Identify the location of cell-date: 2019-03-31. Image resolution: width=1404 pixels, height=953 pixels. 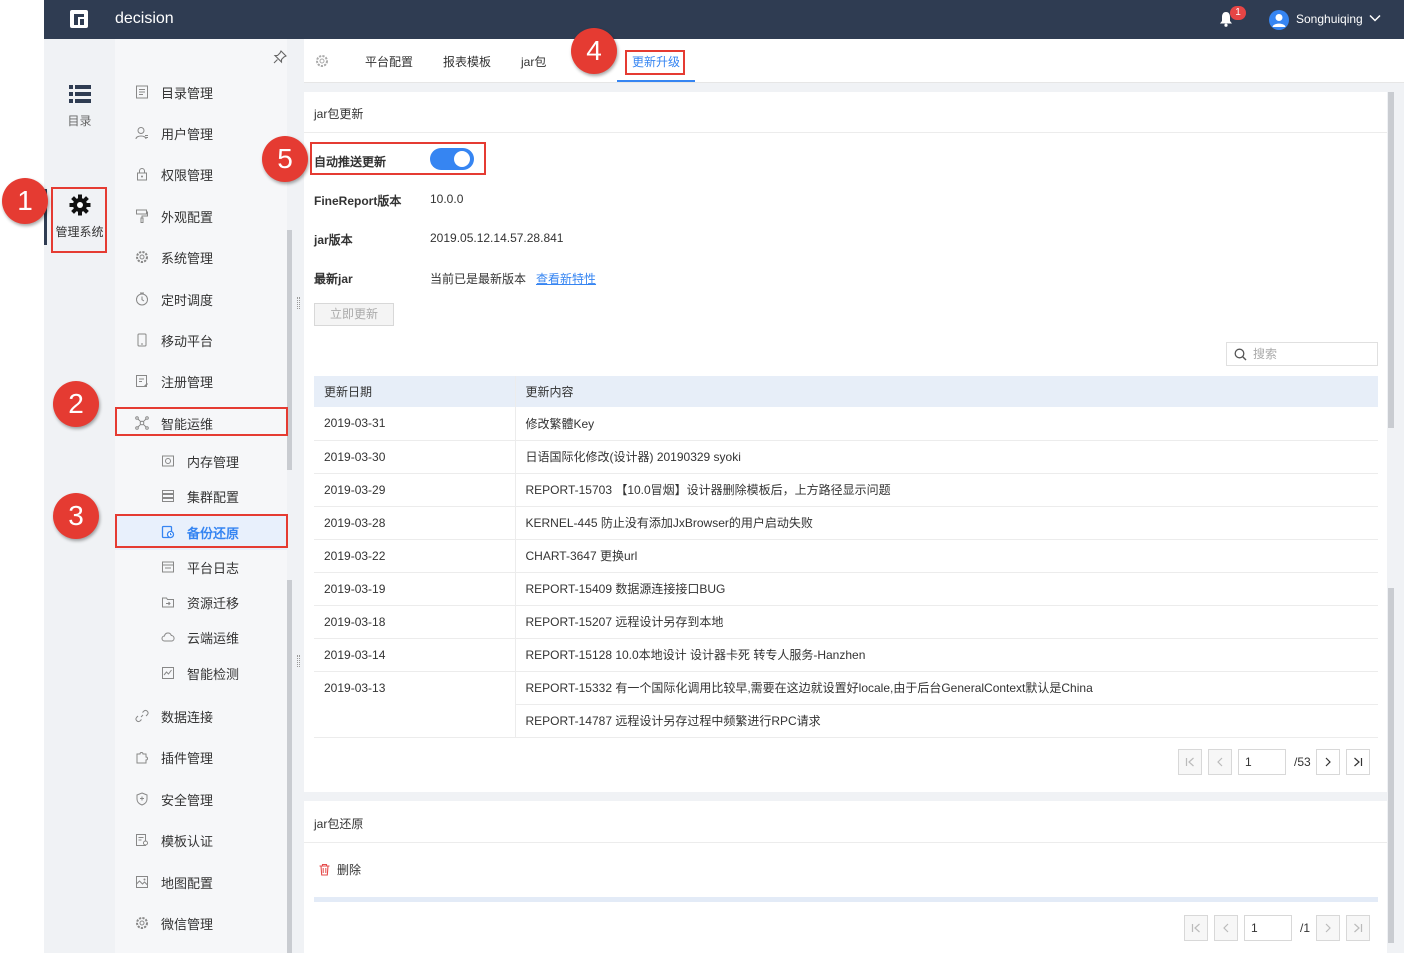
(415, 424).